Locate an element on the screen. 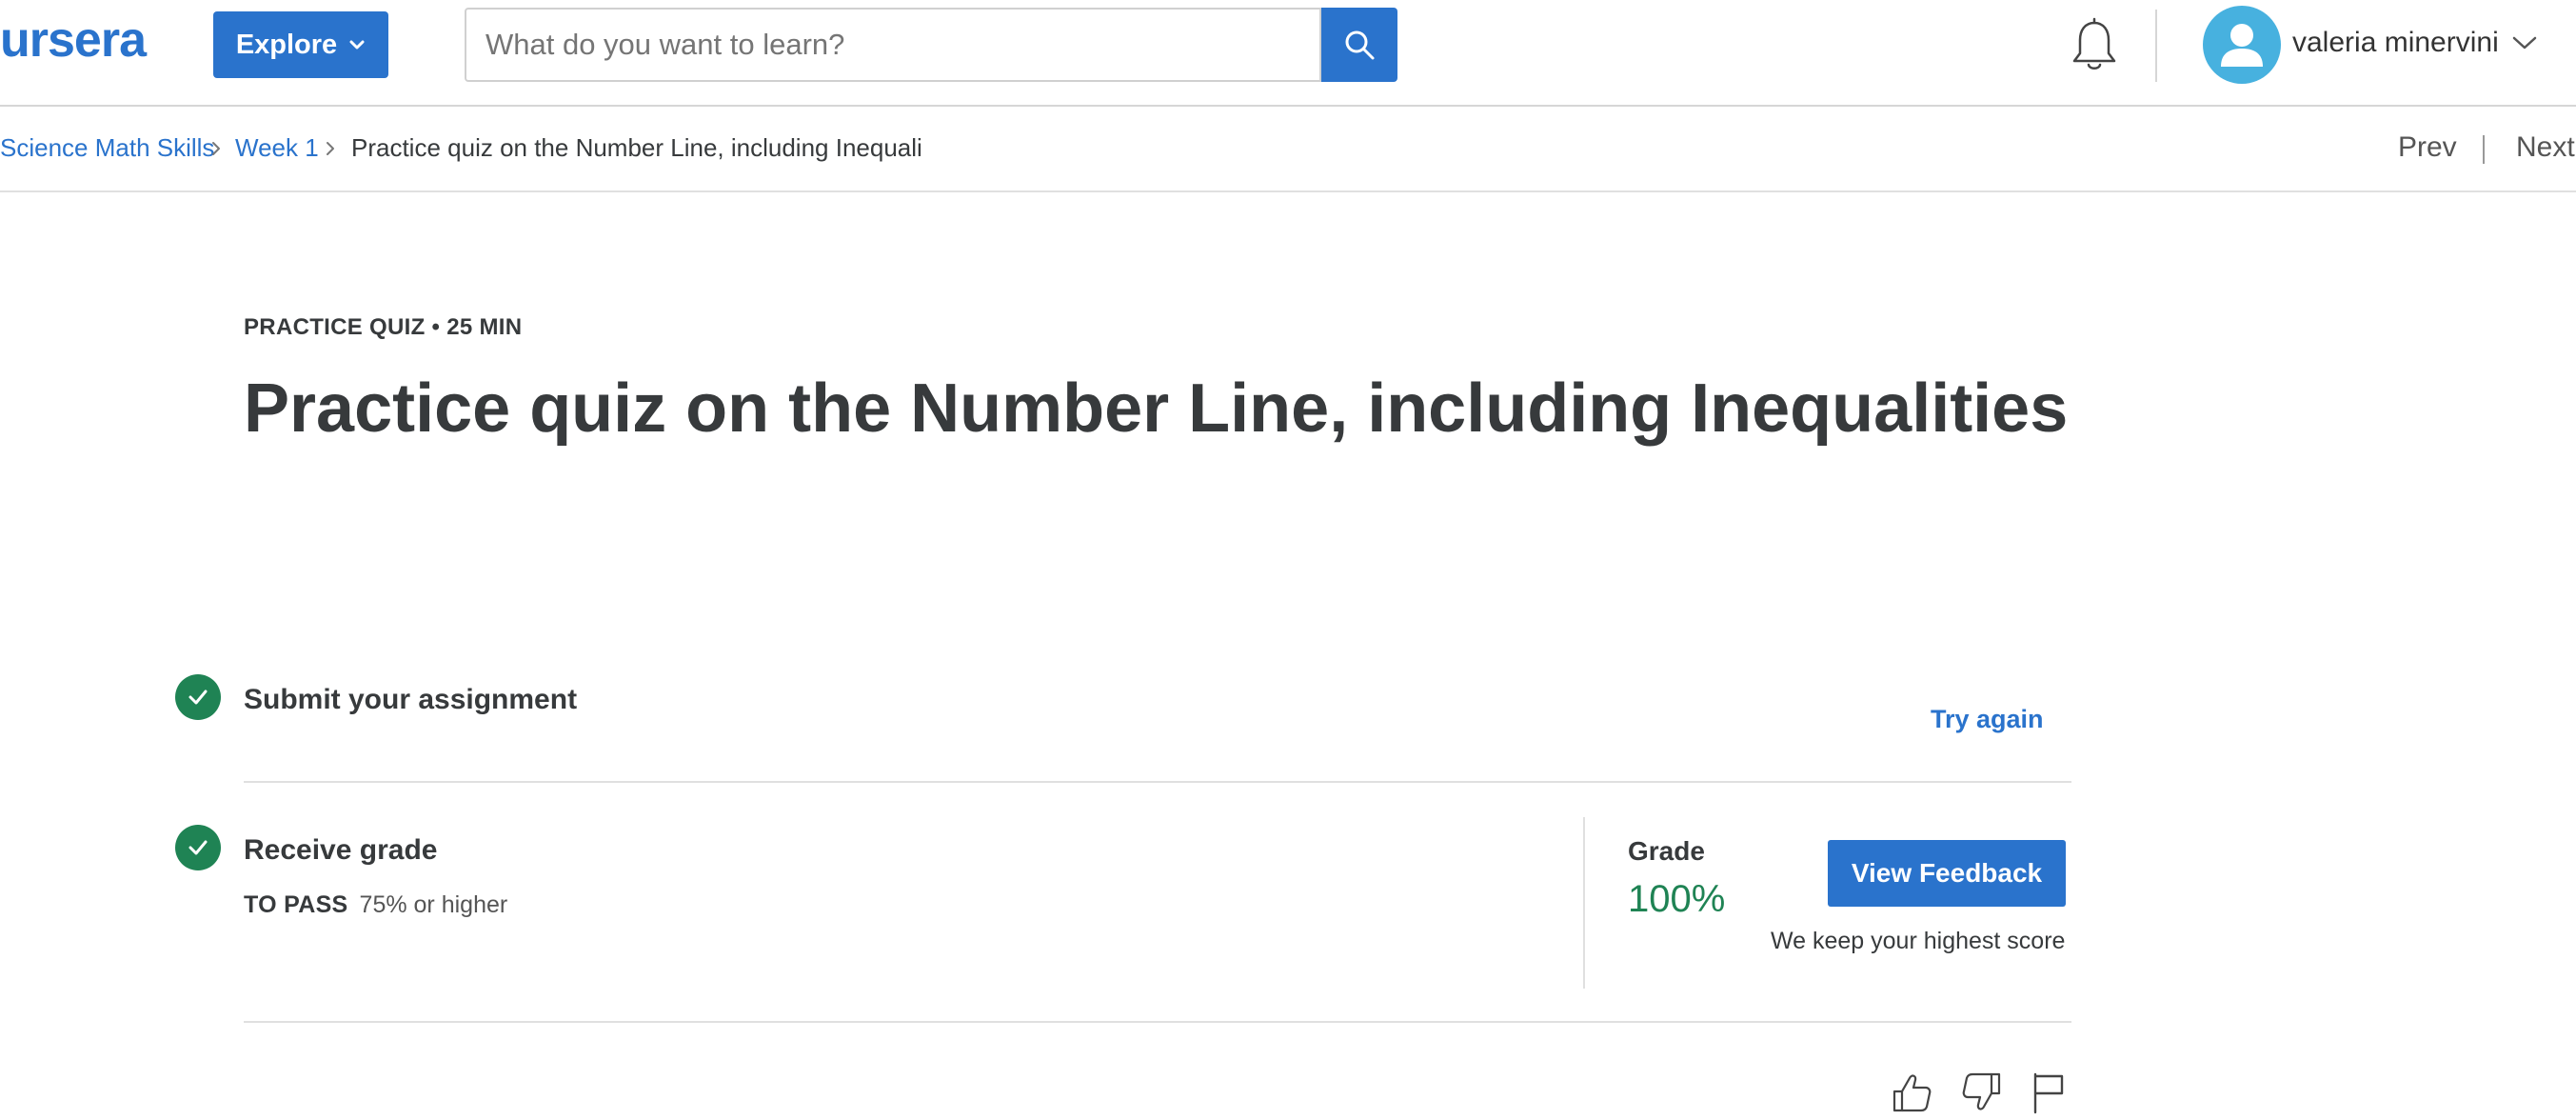 This screenshot has height=1120, width=2576. explore-label: Explore is located at coordinates (286, 44).